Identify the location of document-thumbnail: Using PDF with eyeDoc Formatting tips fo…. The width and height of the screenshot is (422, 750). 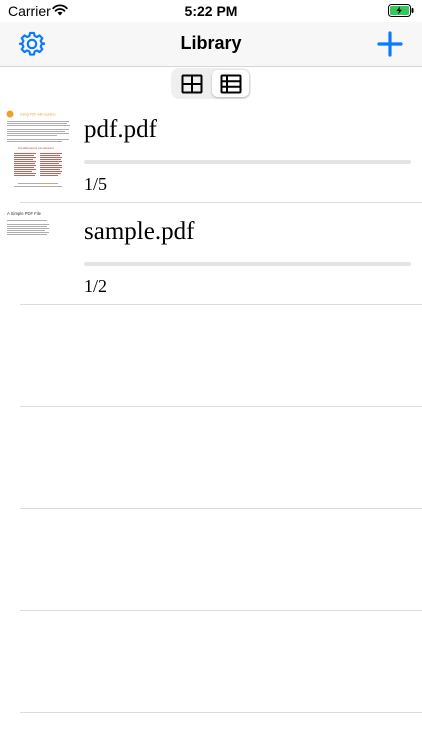
(39, 148).